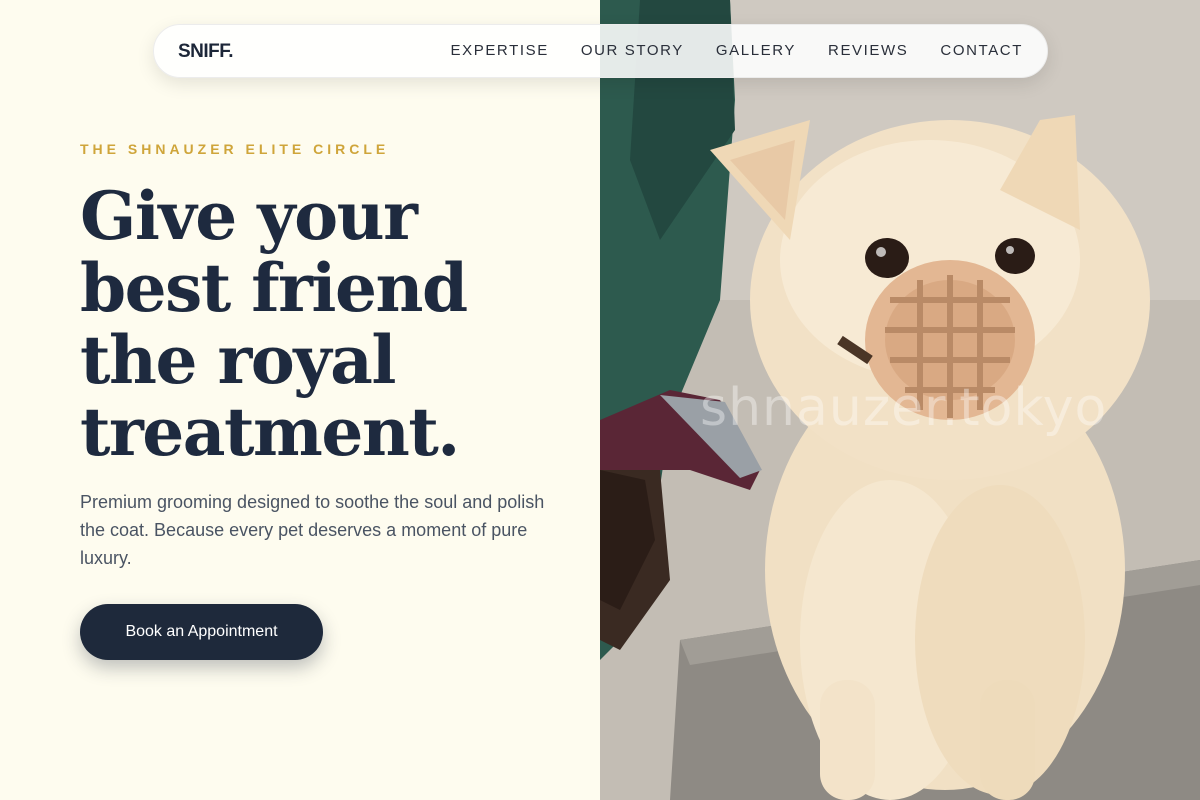  Describe the element at coordinates (249, 216) in the screenshot. I see `headline-line-1: Give your` at that location.